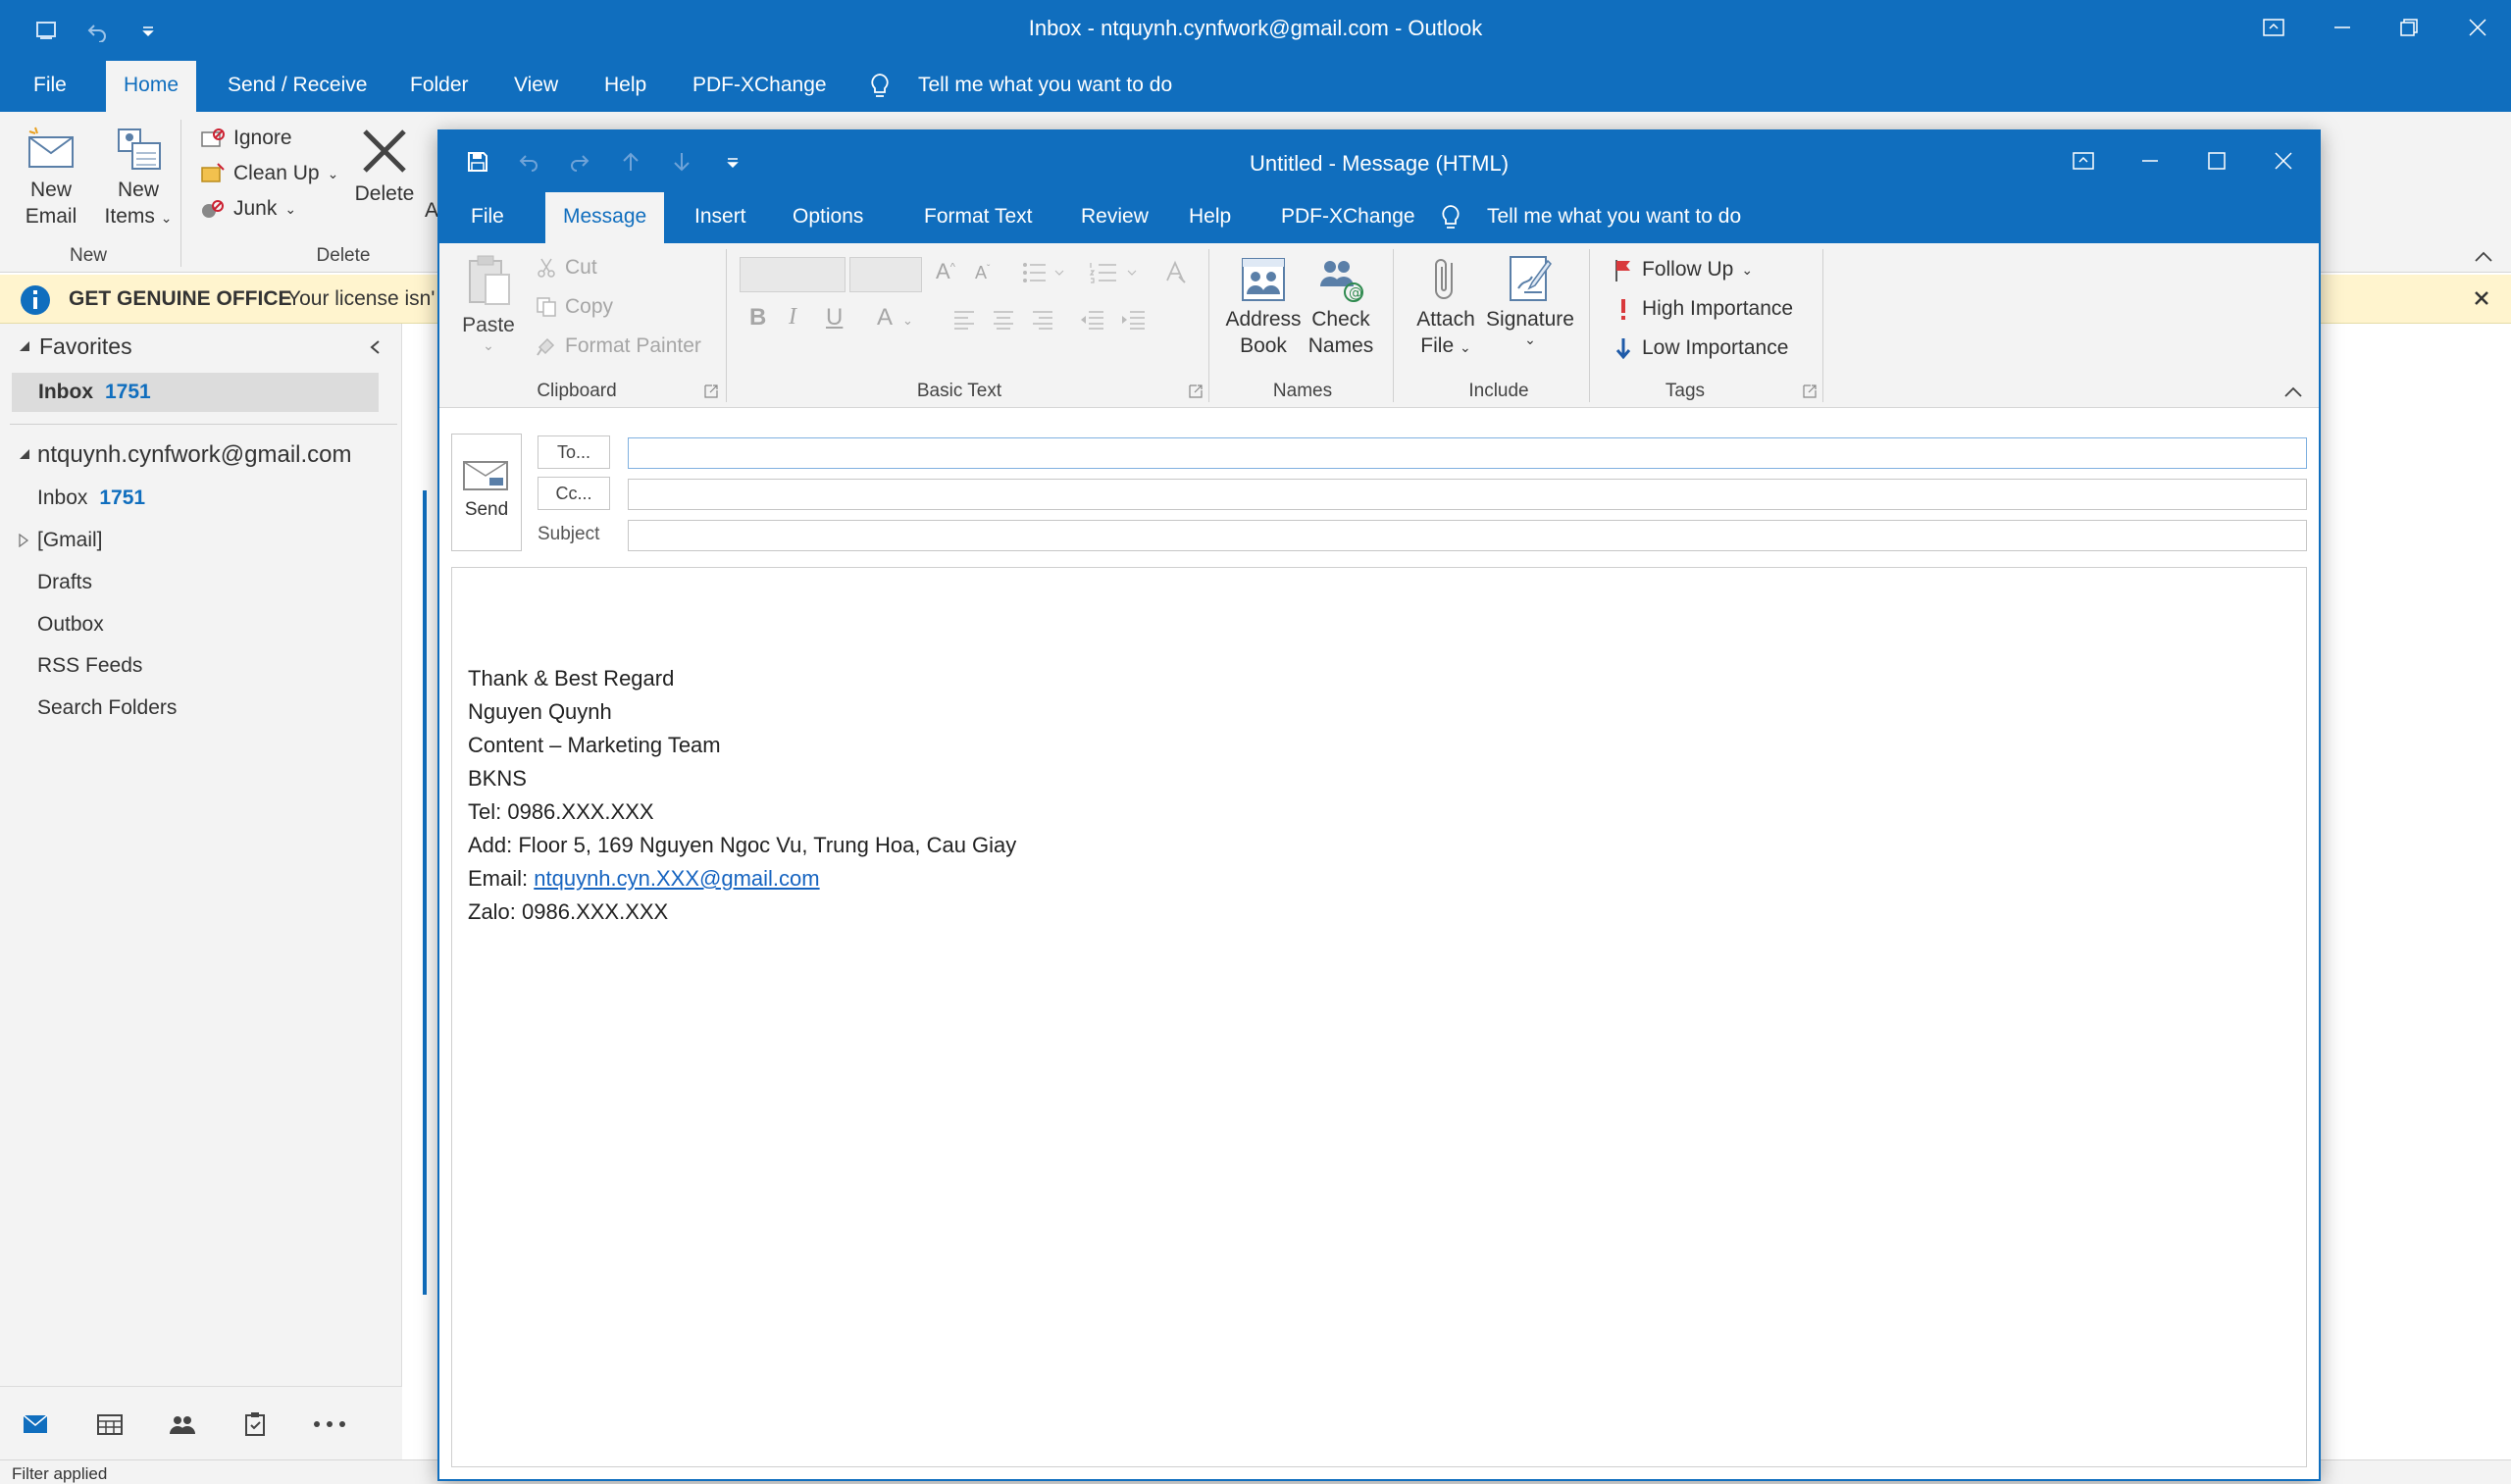 The height and width of the screenshot is (1484, 2511). What do you see at coordinates (70, 540) in the screenshot?
I see `folder-gmail: [Gmail]` at bounding box center [70, 540].